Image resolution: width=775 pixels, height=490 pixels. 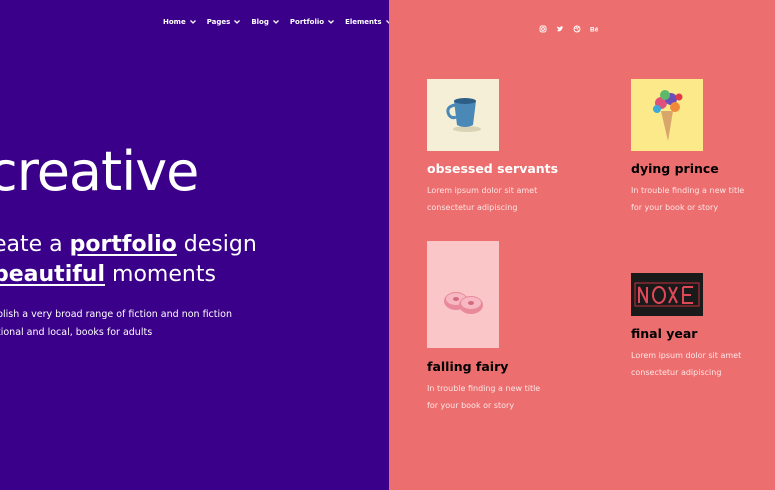 What do you see at coordinates (569, 26) in the screenshot?
I see `social-links: Bē` at bounding box center [569, 26].